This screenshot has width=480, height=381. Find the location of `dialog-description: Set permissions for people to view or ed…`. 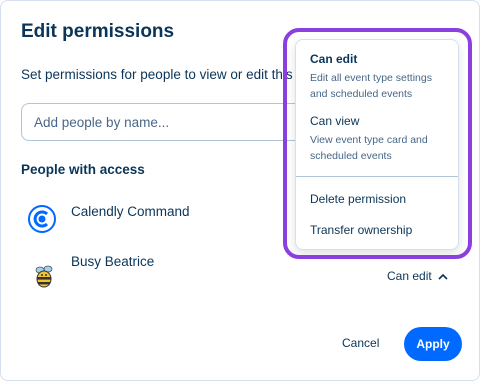

dialog-description: Set permissions for people to view or ed… is located at coordinates (161, 74).